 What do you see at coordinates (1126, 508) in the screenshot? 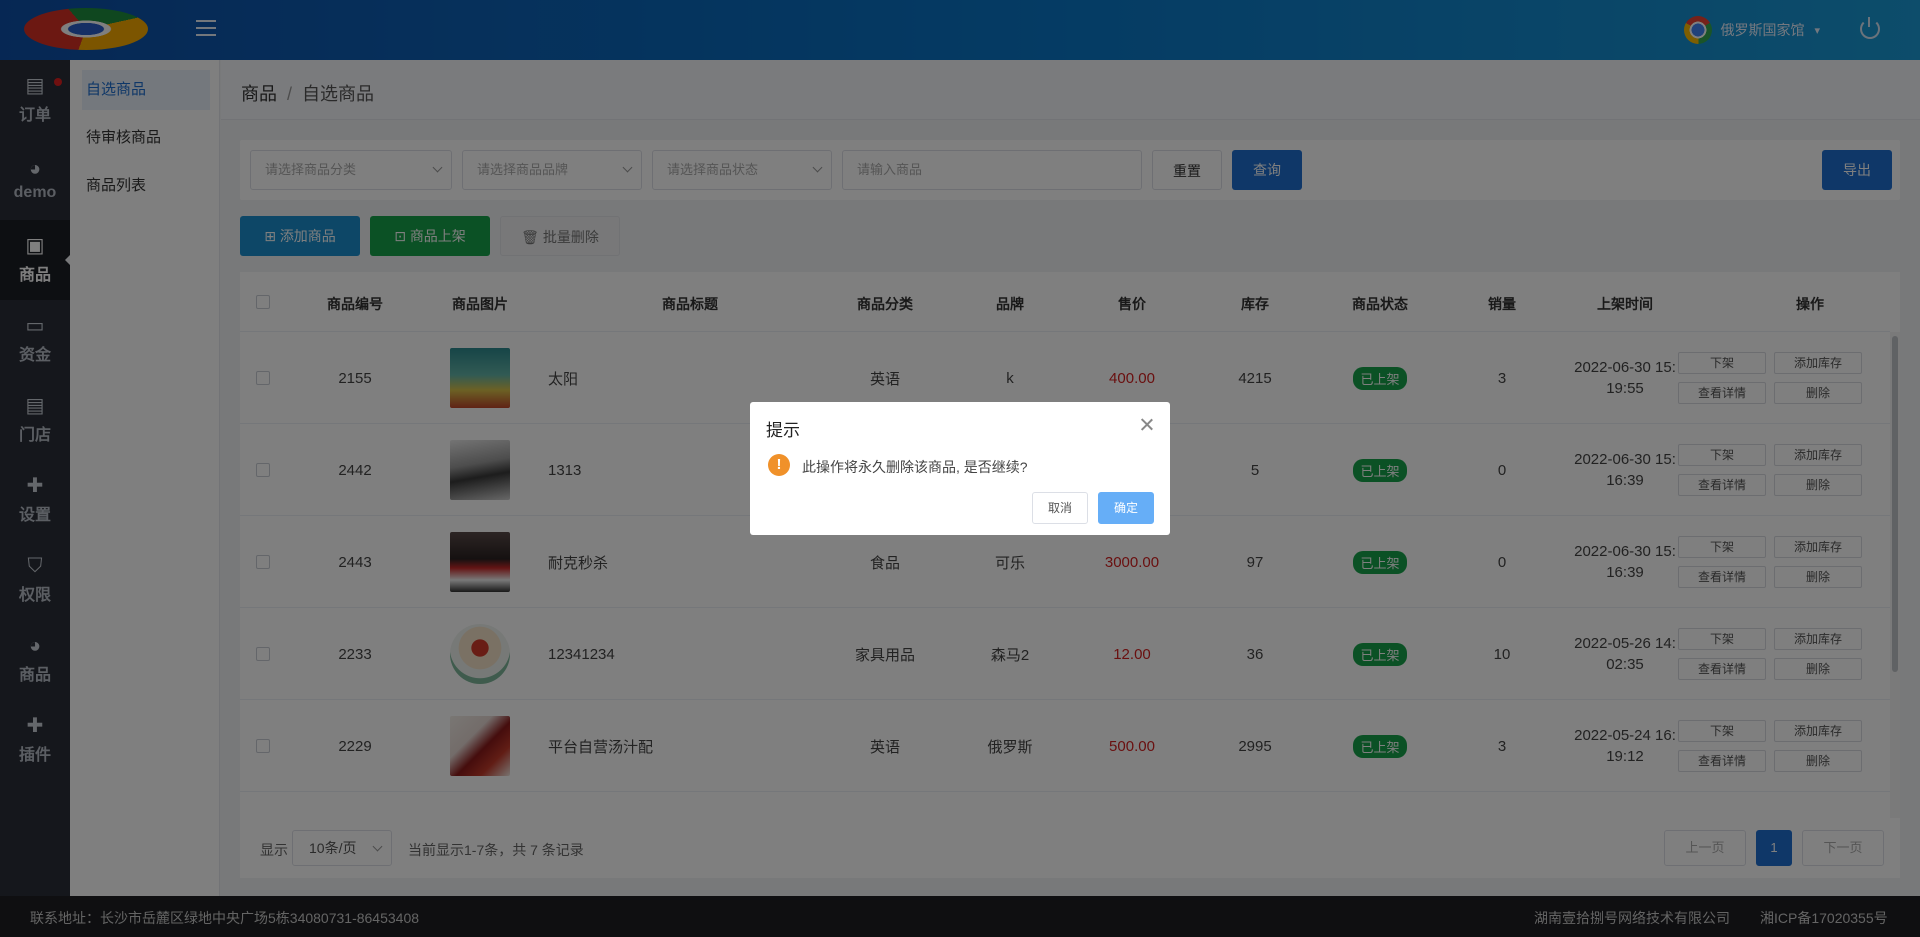
I see `confirm-button: 确定` at bounding box center [1126, 508].